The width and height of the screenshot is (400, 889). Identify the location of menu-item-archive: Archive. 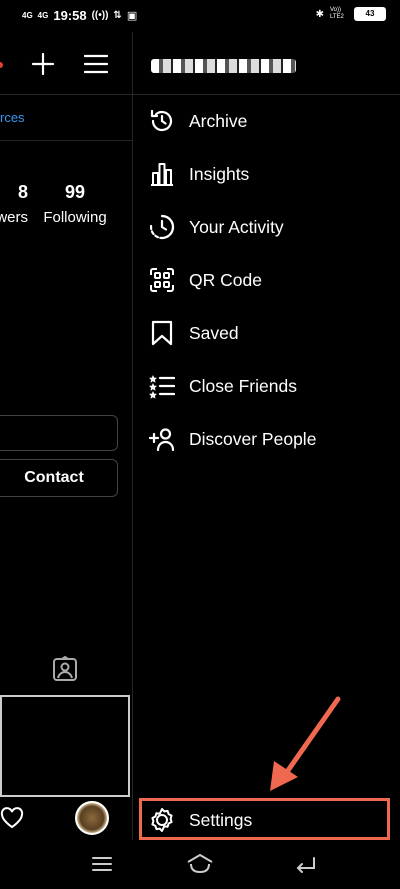
(266, 121).